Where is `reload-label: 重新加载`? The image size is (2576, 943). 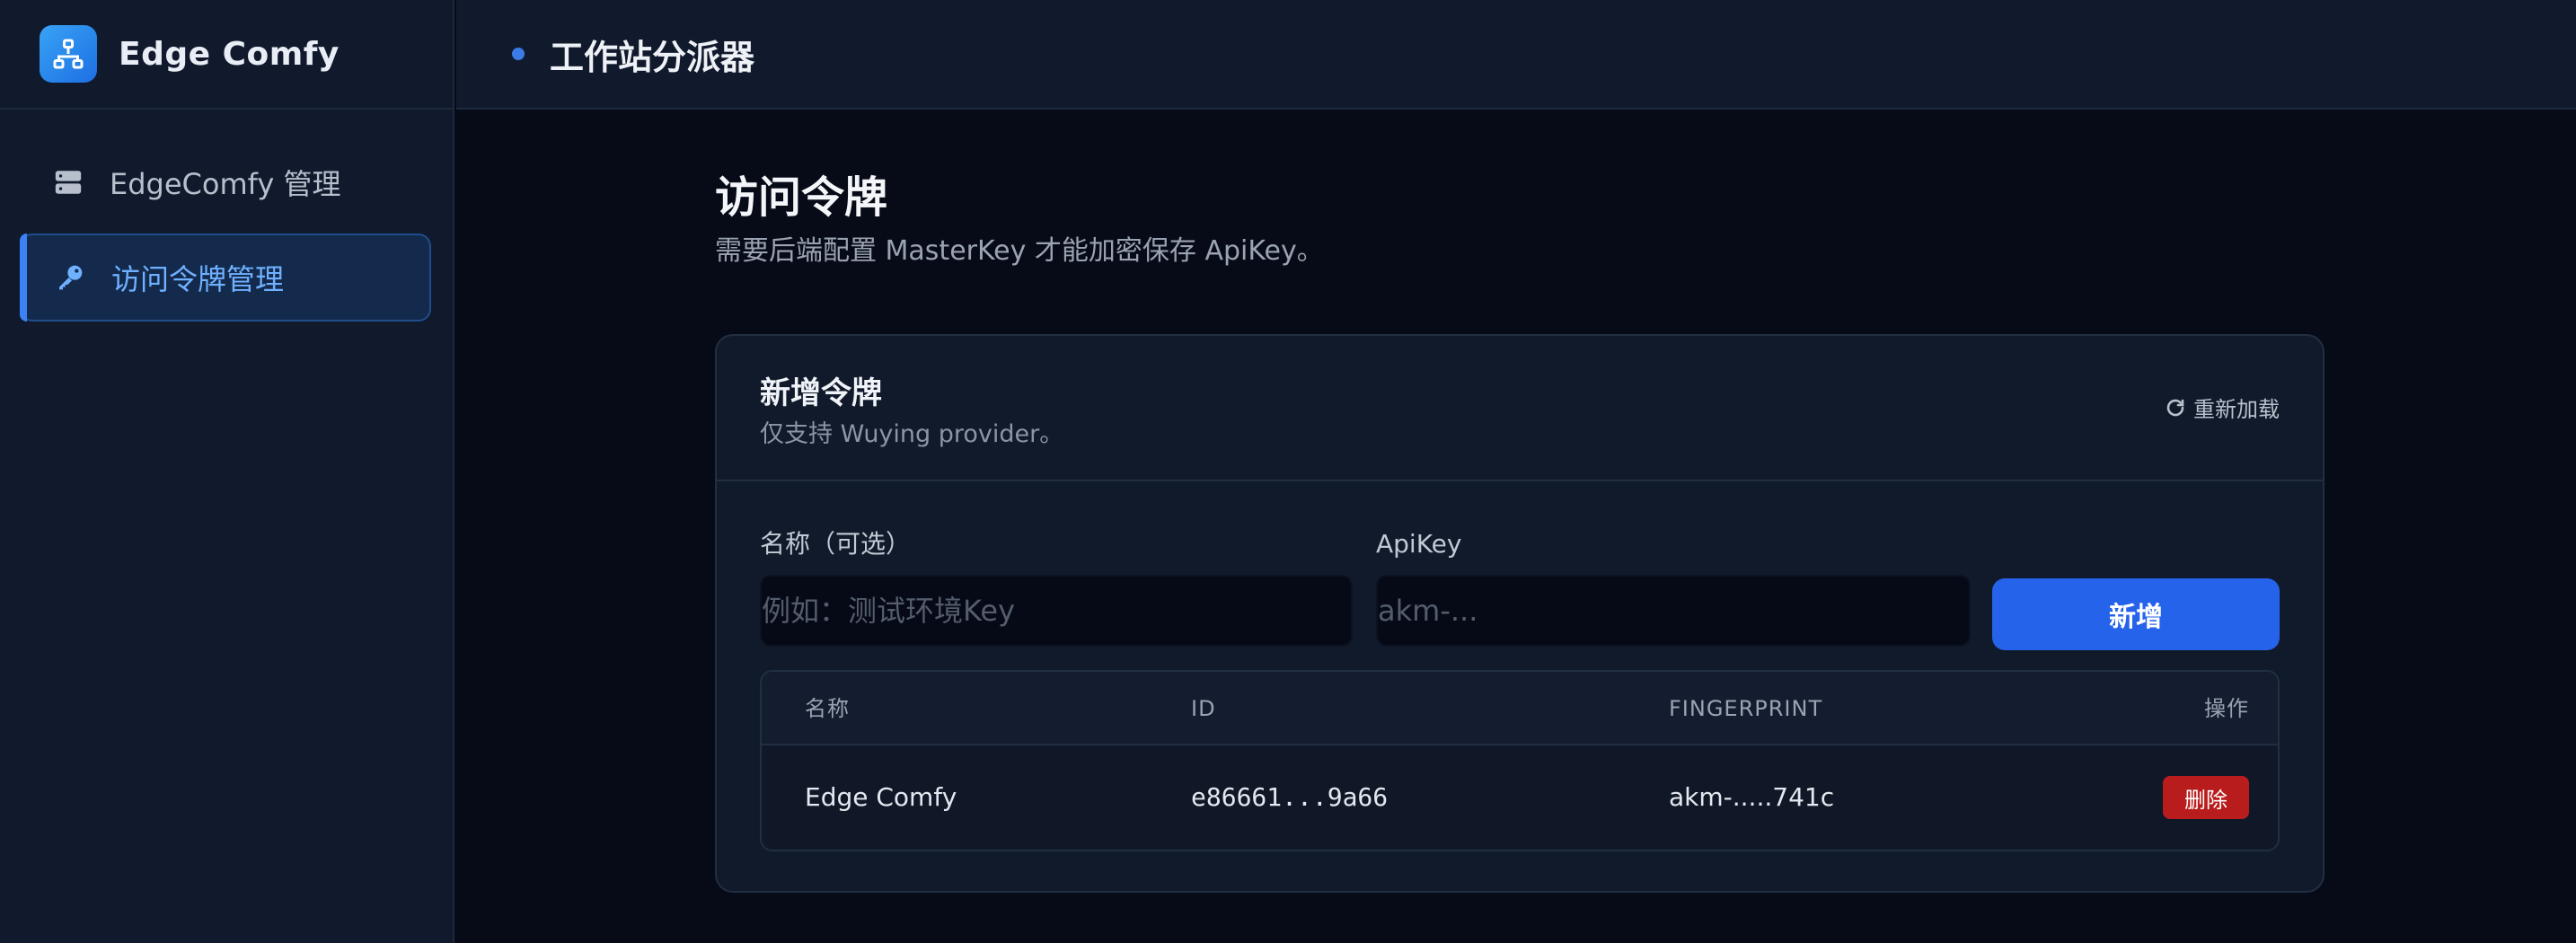 reload-label: 重新加载 is located at coordinates (2236, 409).